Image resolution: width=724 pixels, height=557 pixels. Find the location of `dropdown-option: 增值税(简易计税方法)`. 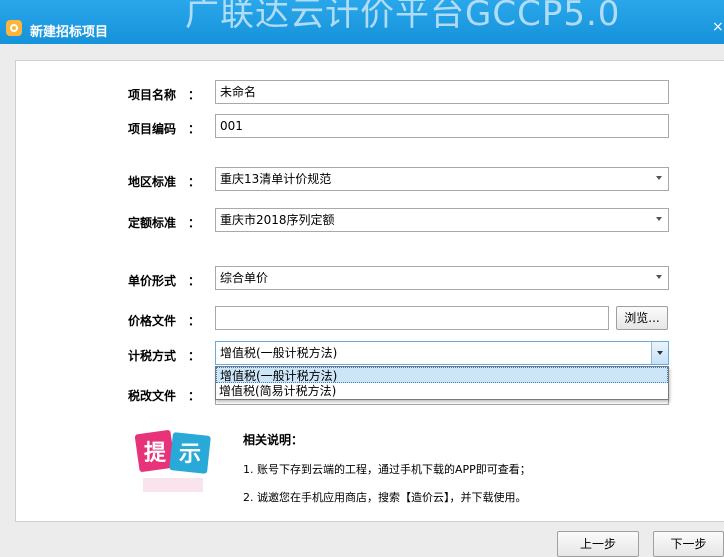

dropdown-option: 增值税(简易计税方法) is located at coordinates (442, 391).